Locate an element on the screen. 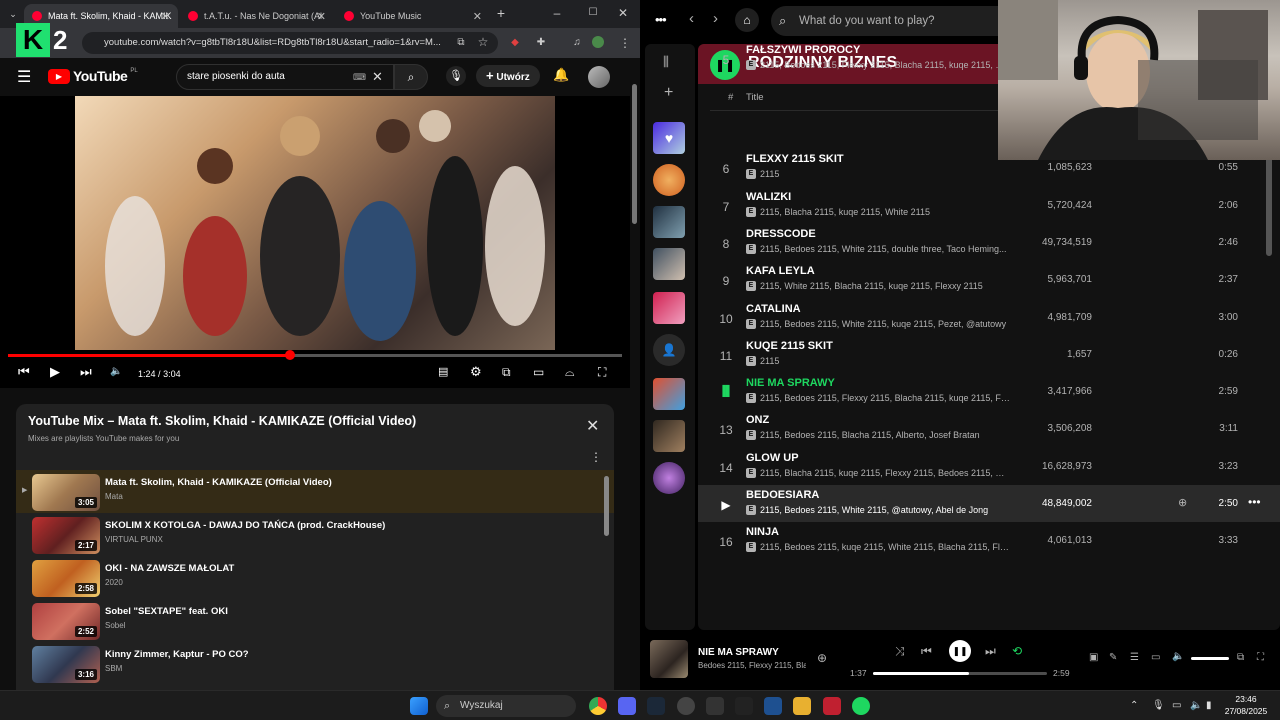 The width and height of the screenshot is (1280, 720). account-avatar is located at coordinates (599, 77).